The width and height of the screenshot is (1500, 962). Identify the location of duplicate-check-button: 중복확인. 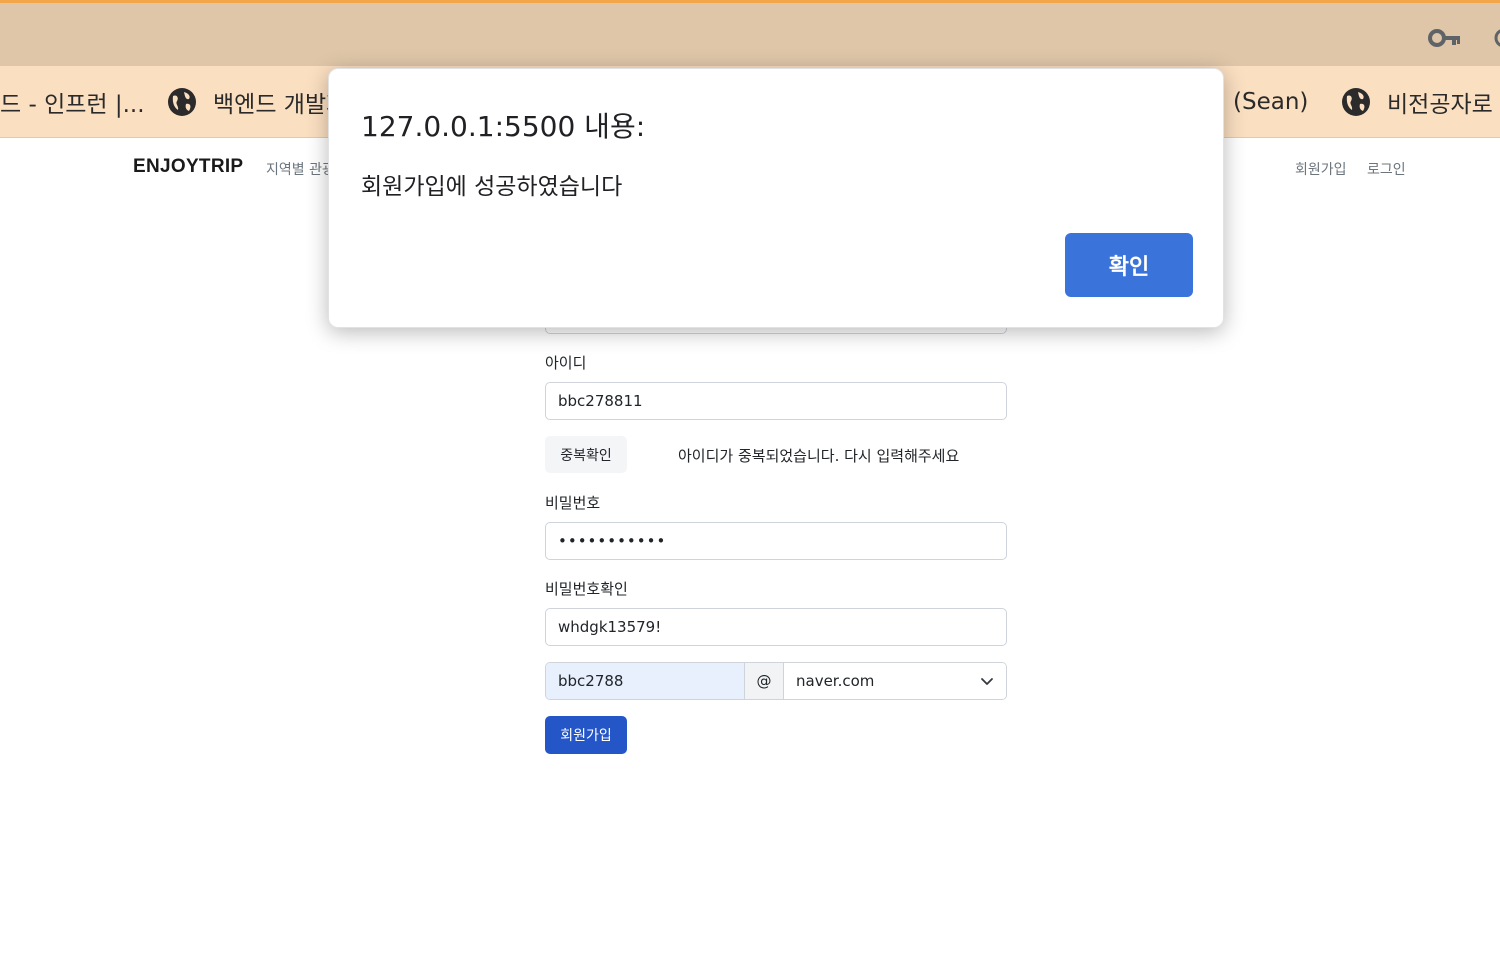
(586, 454).